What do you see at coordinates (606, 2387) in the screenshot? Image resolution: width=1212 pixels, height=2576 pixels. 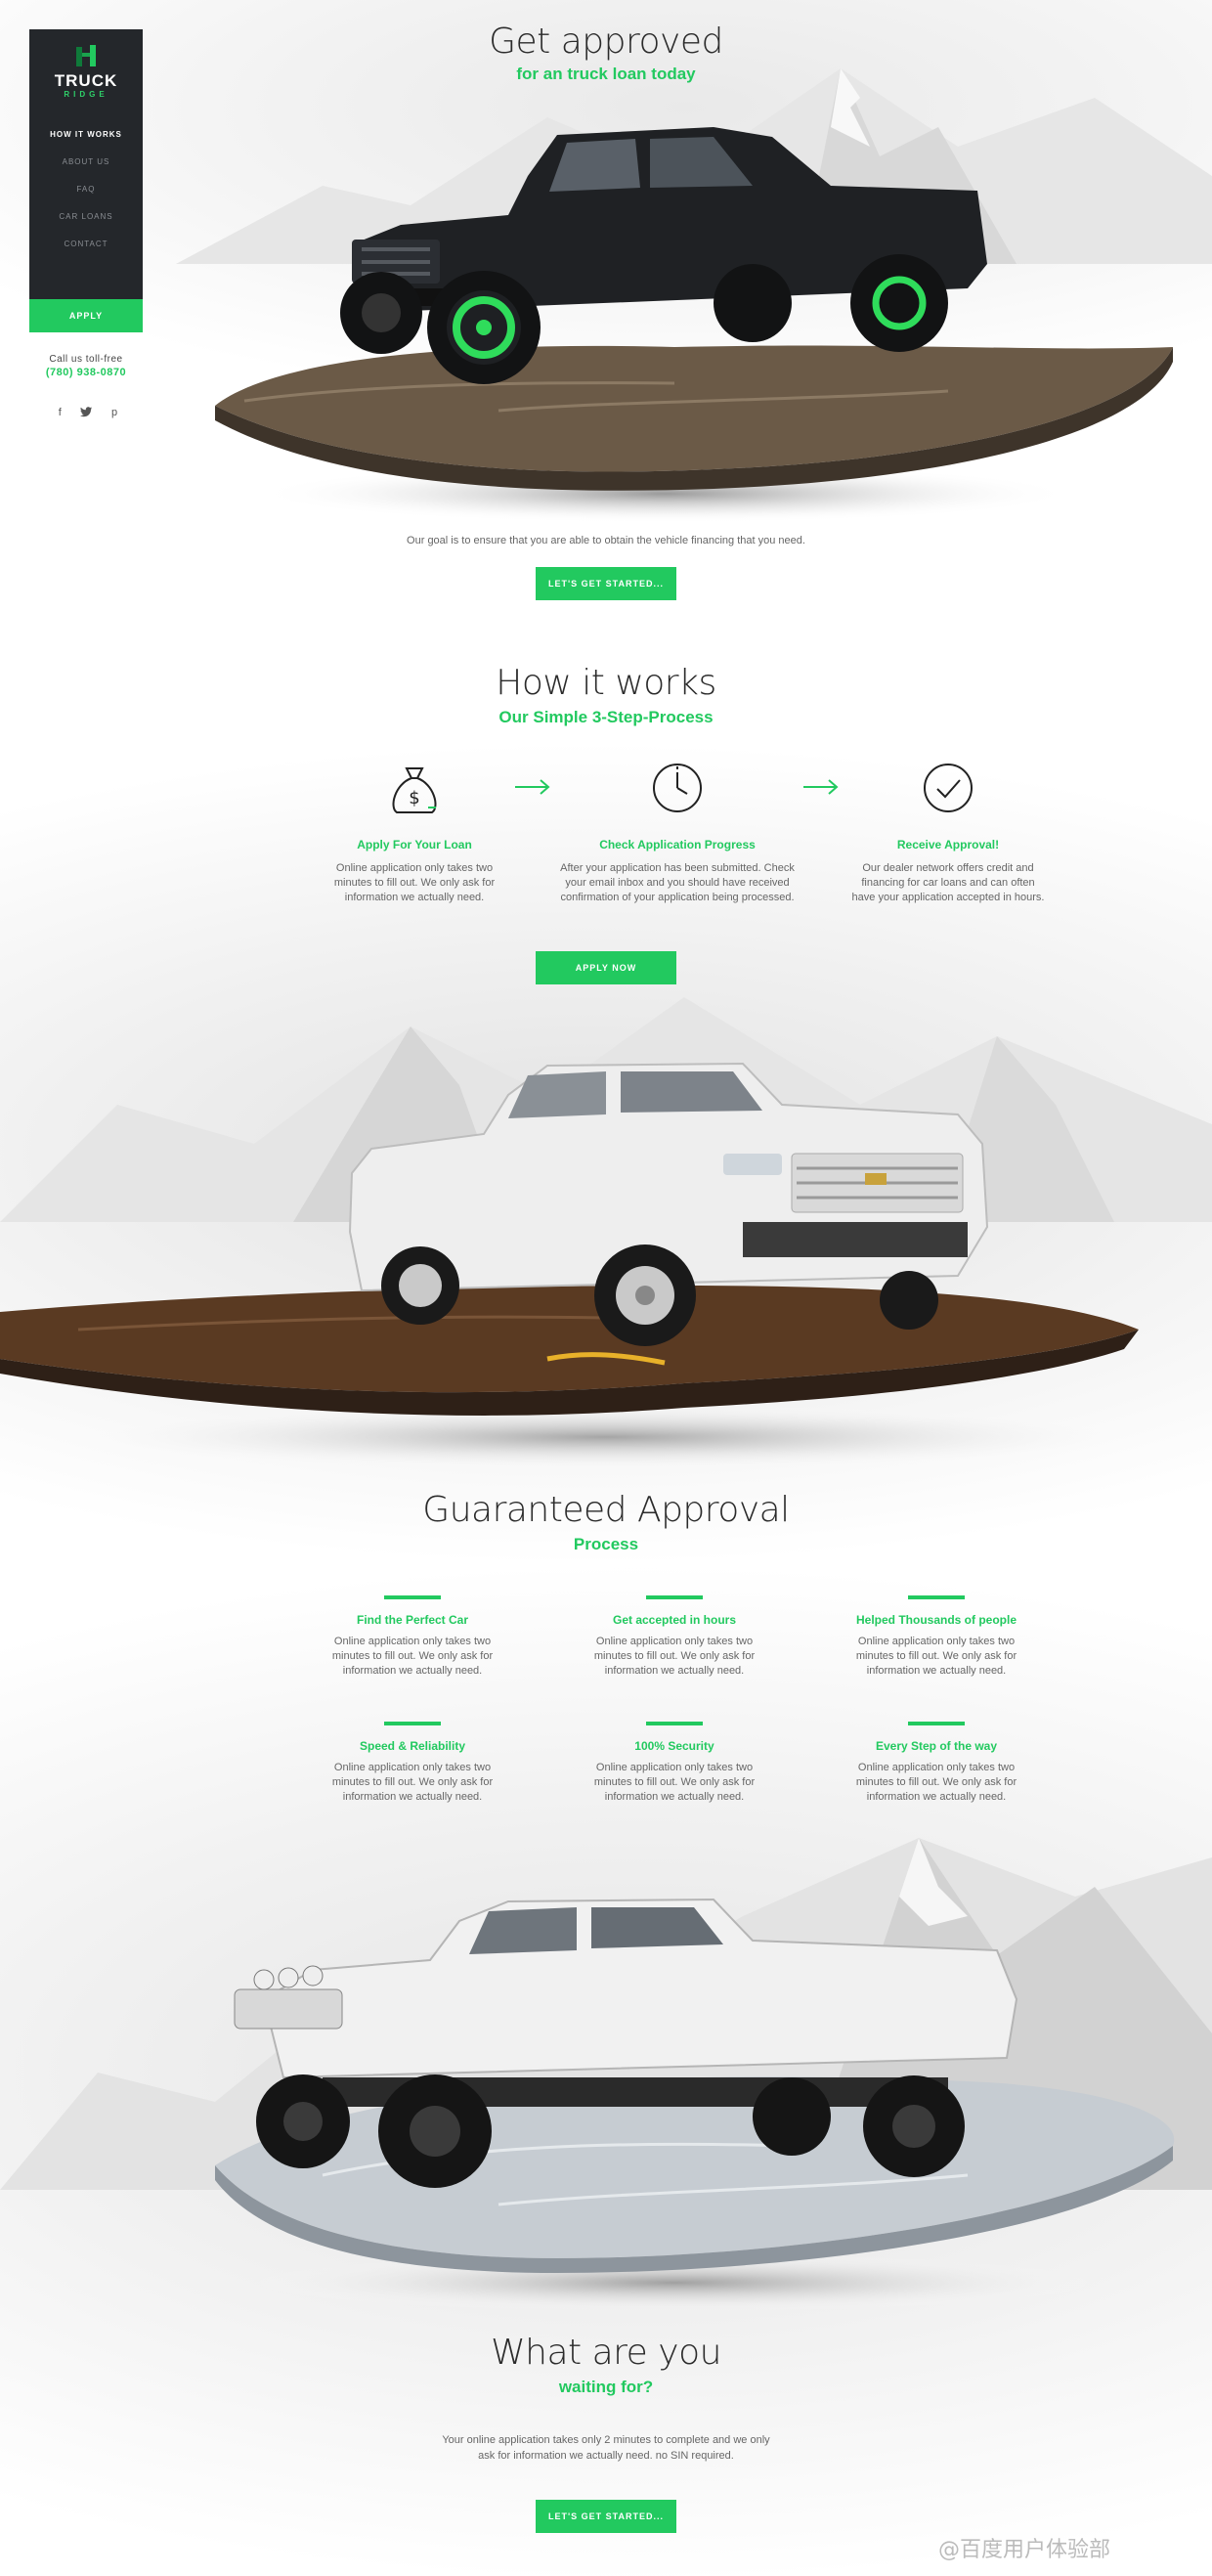 I see `waiting-subtitle: waiting for?` at bounding box center [606, 2387].